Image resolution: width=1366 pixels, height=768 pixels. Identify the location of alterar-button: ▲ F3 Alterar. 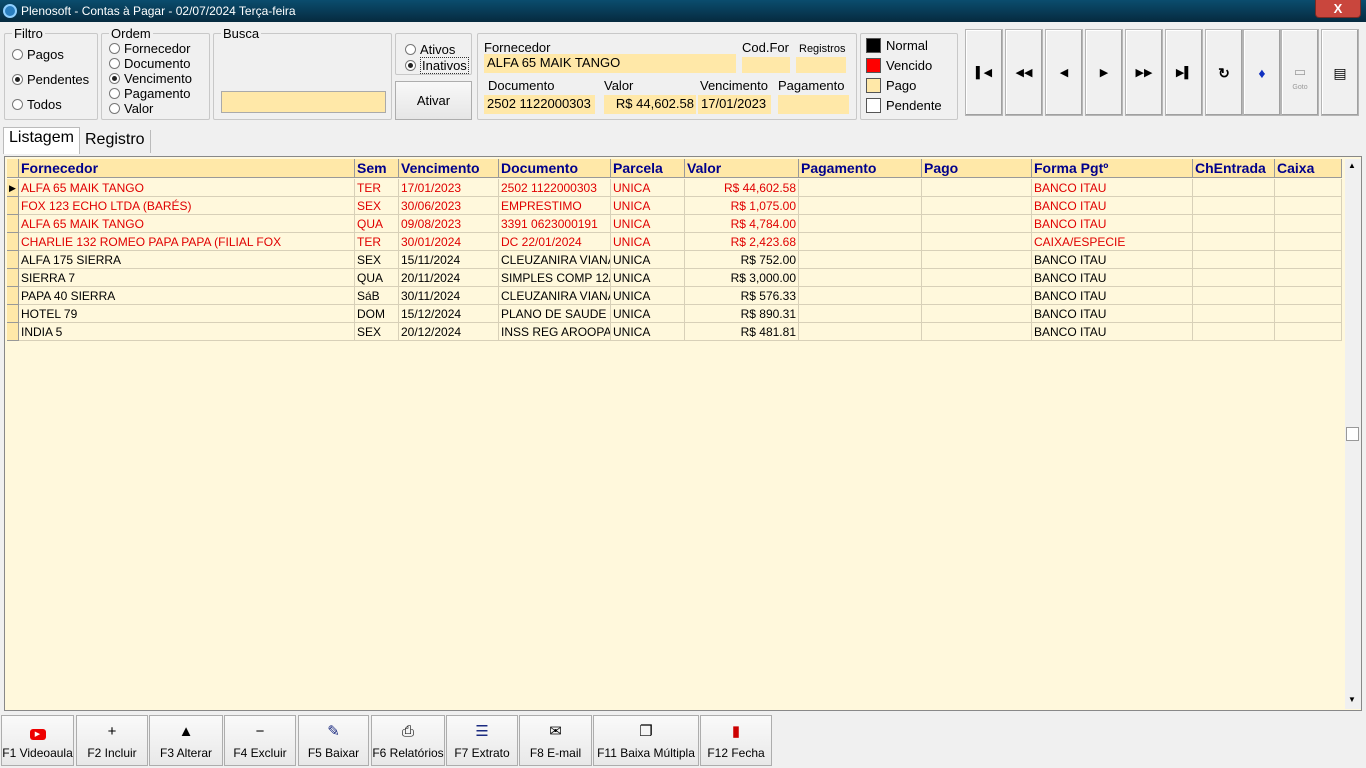
(186, 740).